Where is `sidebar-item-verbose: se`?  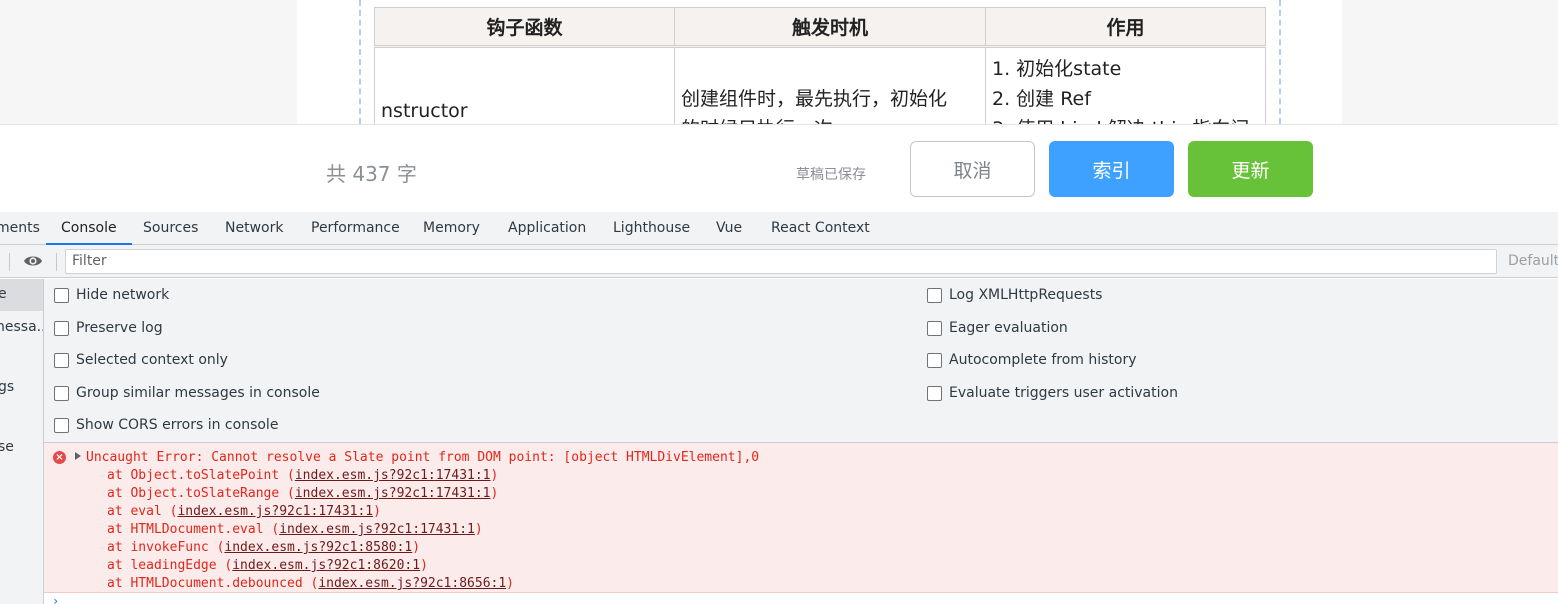
sidebar-item-verbose: se is located at coordinates (7, 447).